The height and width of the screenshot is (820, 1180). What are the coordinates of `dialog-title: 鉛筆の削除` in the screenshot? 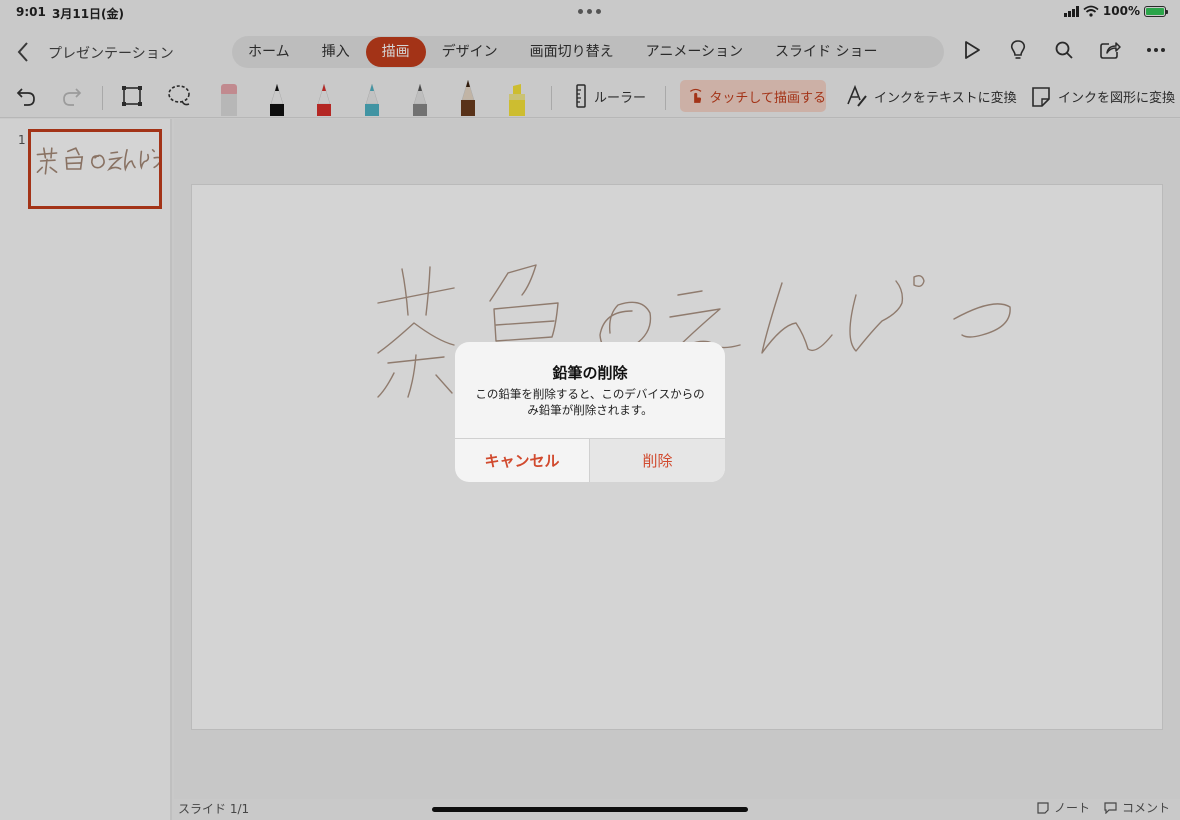 It's located at (590, 373).